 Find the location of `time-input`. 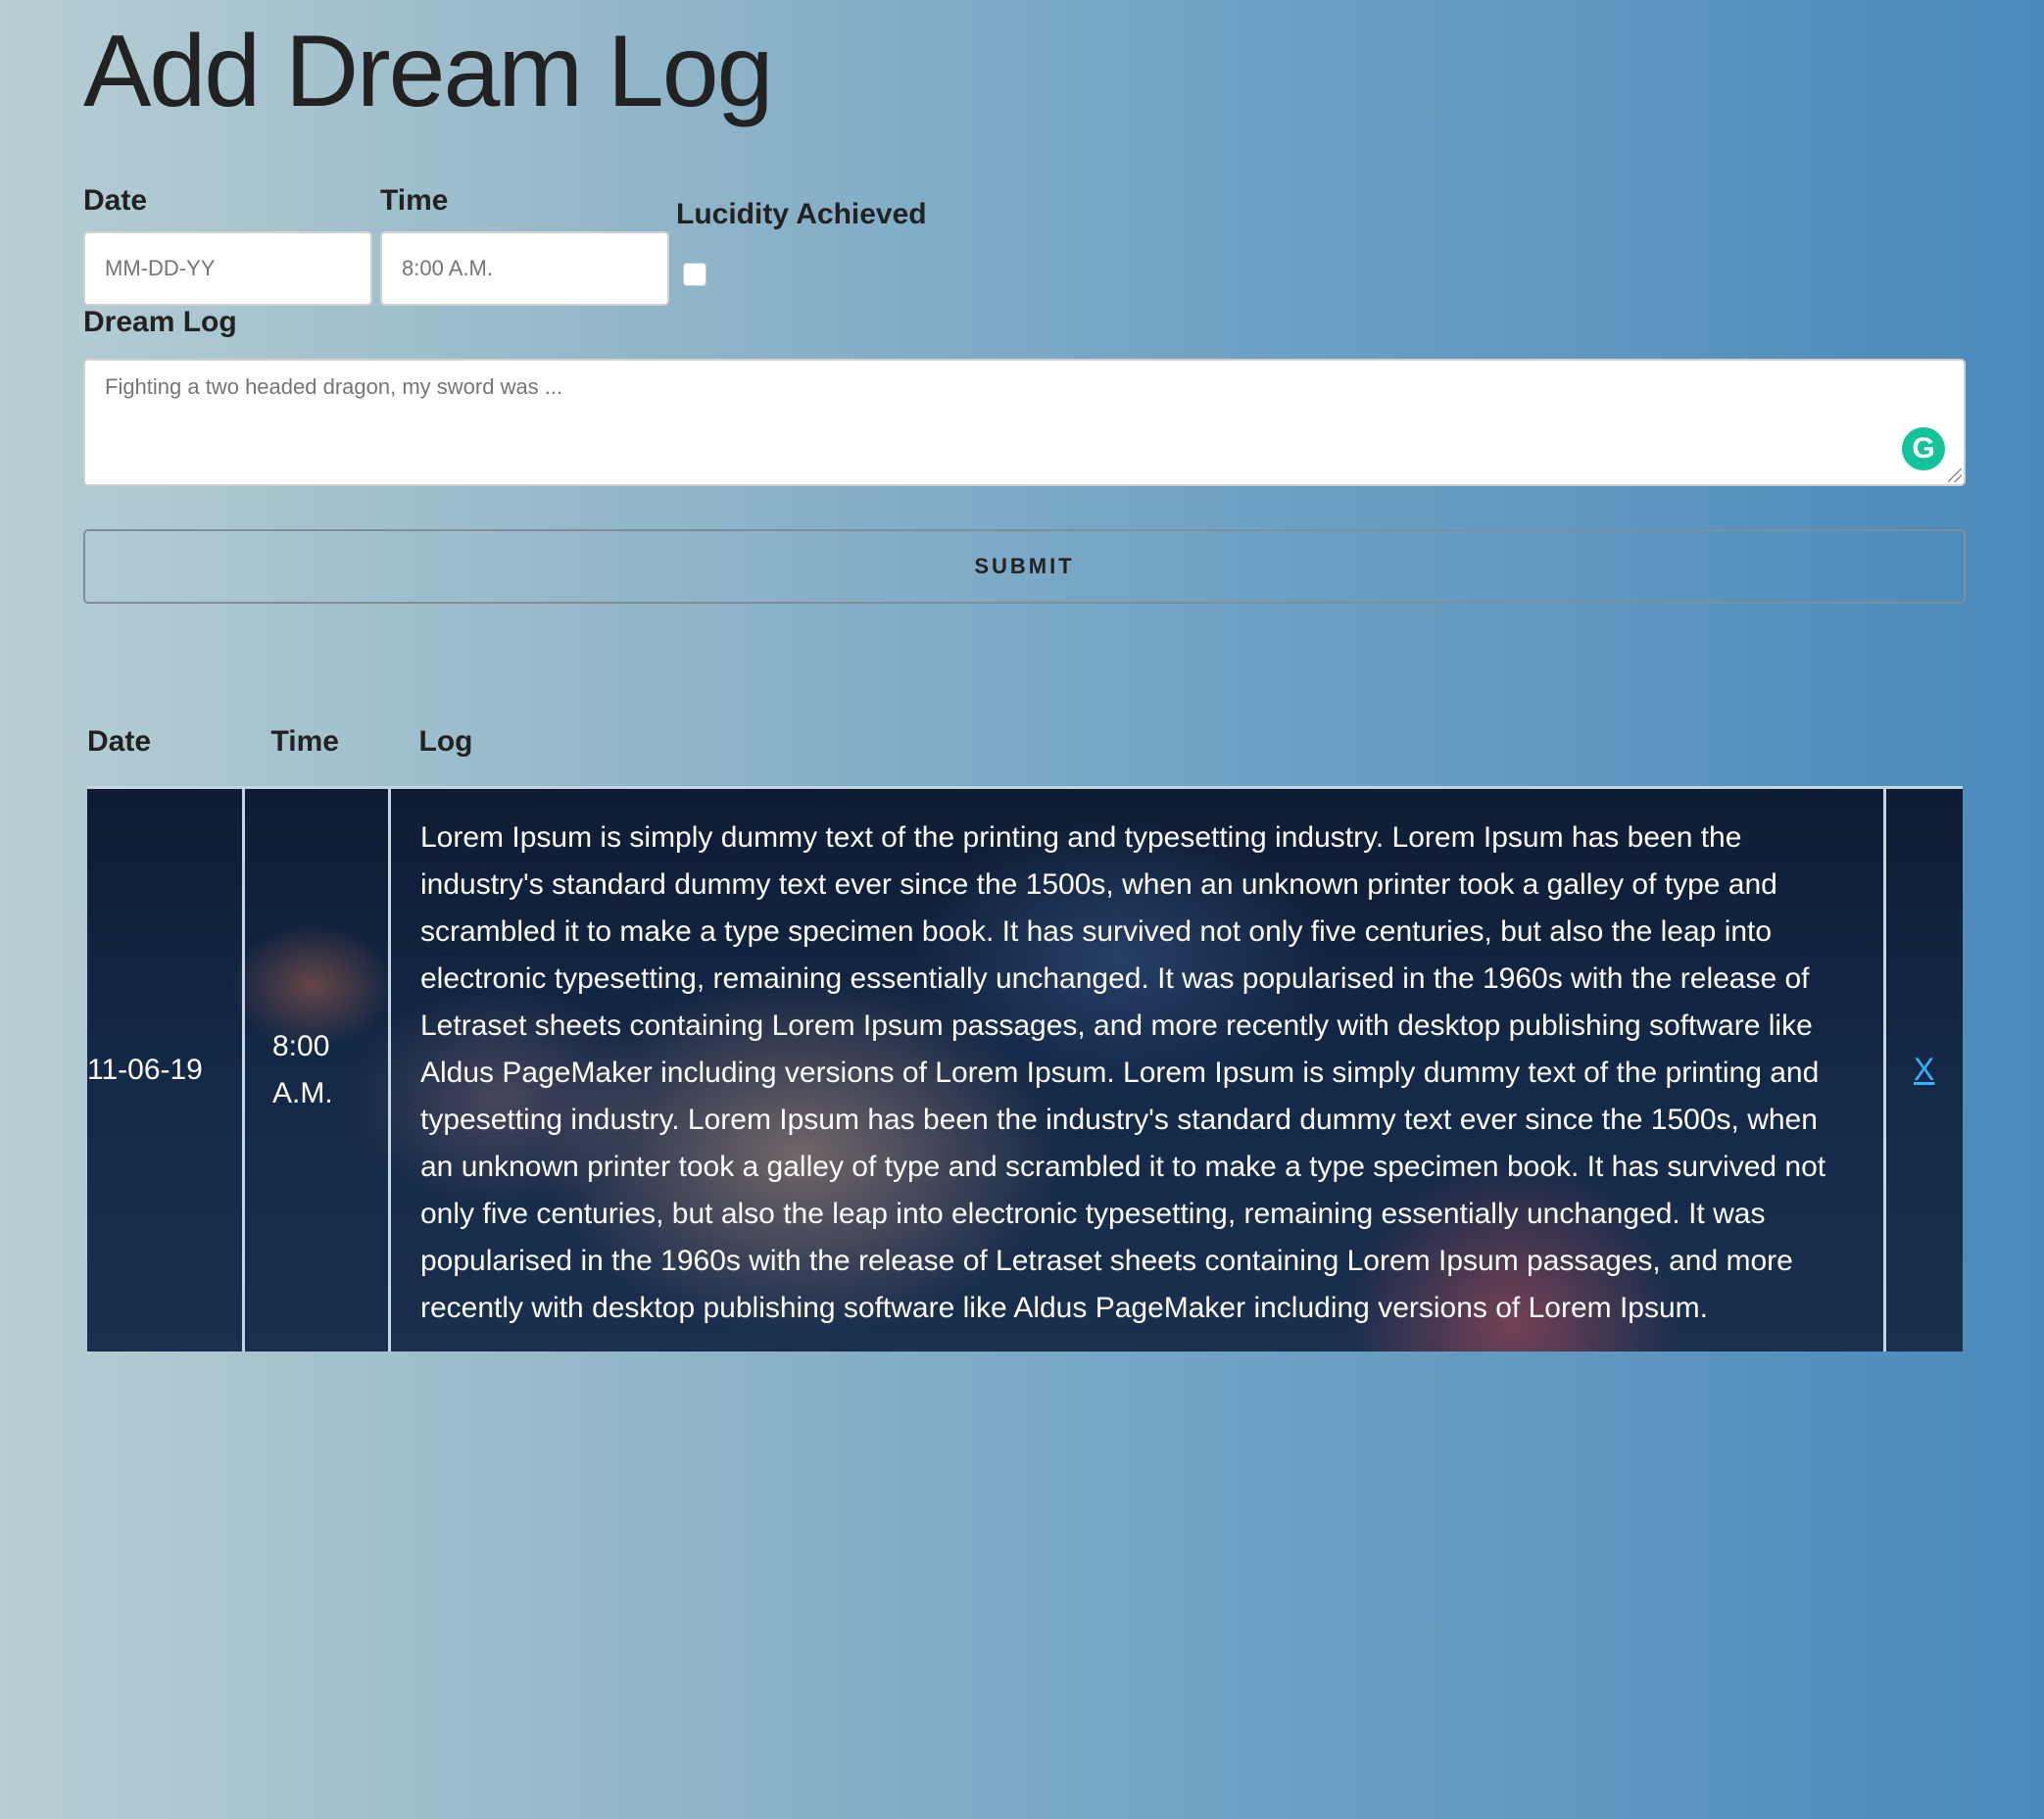

time-input is located at coordinates (525, 268).